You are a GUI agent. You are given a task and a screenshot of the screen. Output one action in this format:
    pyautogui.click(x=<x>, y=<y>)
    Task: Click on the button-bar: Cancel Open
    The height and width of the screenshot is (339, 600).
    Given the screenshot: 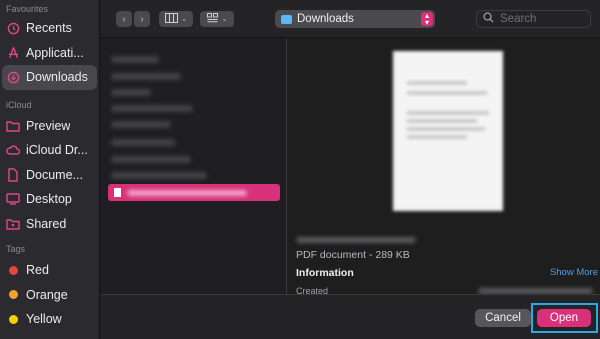 What is the action you would take?
    pyautogui.click(x=350, y=316)
    